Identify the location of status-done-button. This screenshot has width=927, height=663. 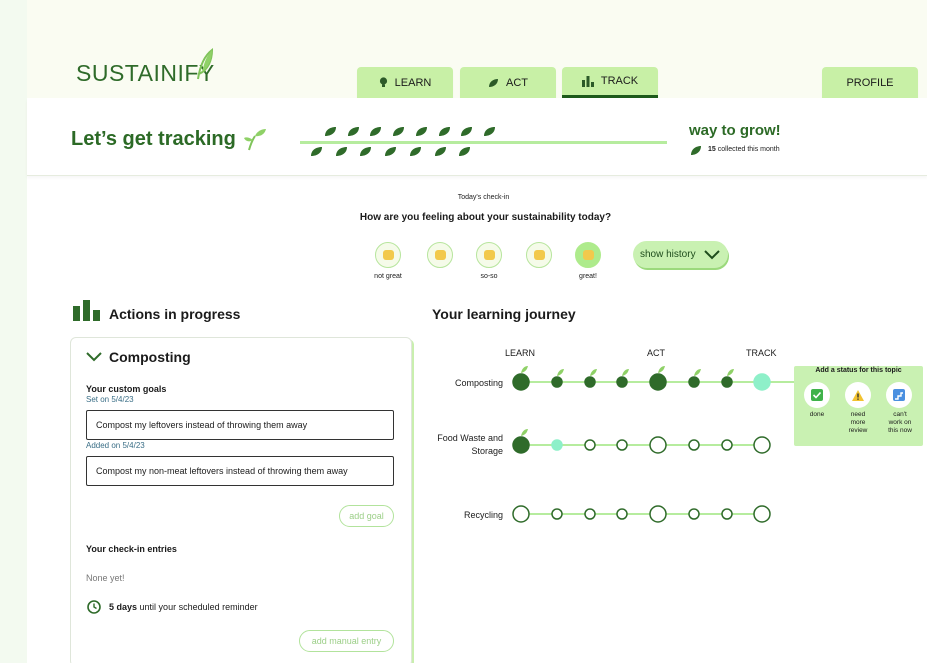
(817, 395).